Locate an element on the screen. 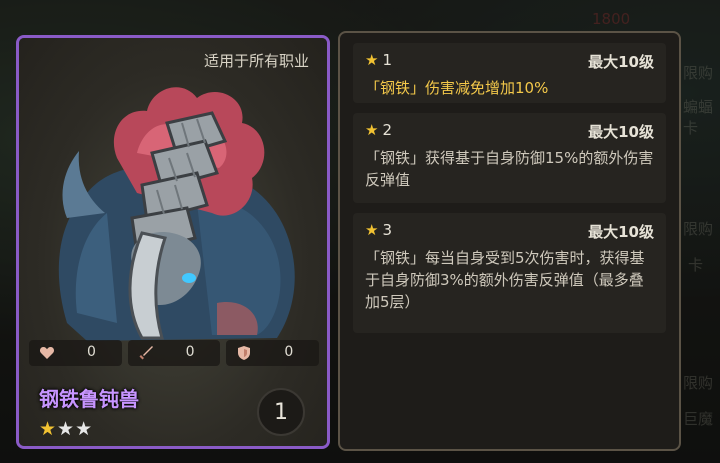  defense-stat: 0 is located at coordinates (273, 353).